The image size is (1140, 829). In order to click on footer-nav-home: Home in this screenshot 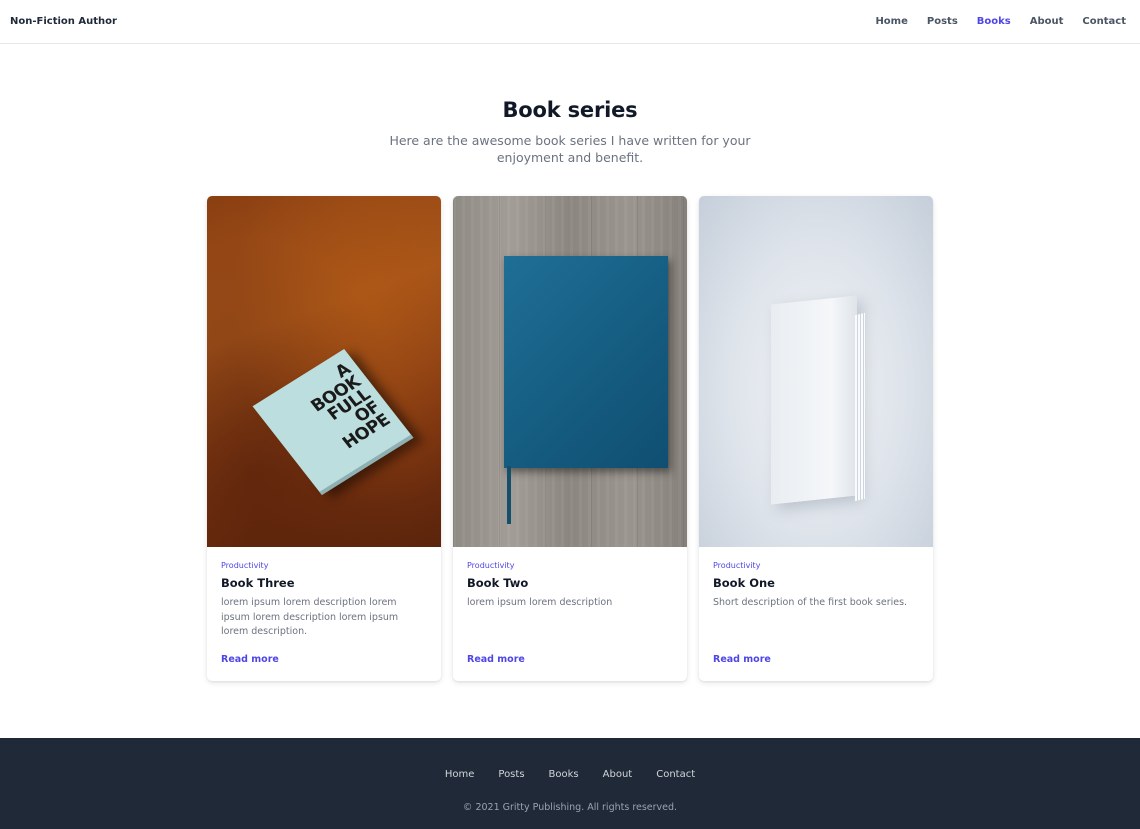, I will do `click(460, 774)`.